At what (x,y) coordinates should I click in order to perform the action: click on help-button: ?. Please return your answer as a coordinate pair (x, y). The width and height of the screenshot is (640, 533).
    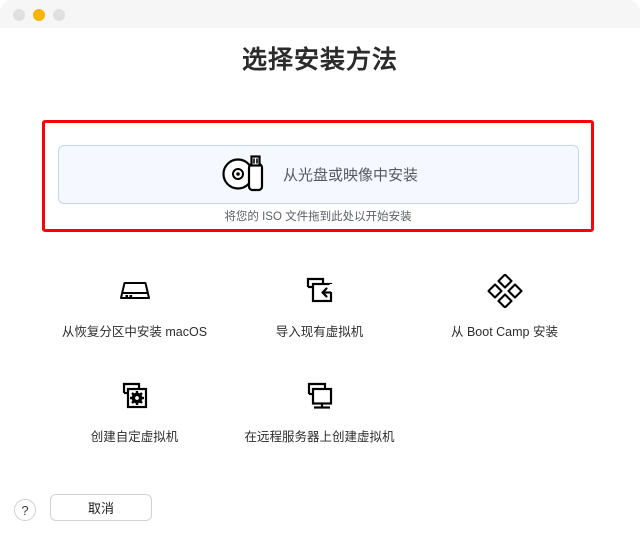
    Looking at the image, I should click on (25, 510).